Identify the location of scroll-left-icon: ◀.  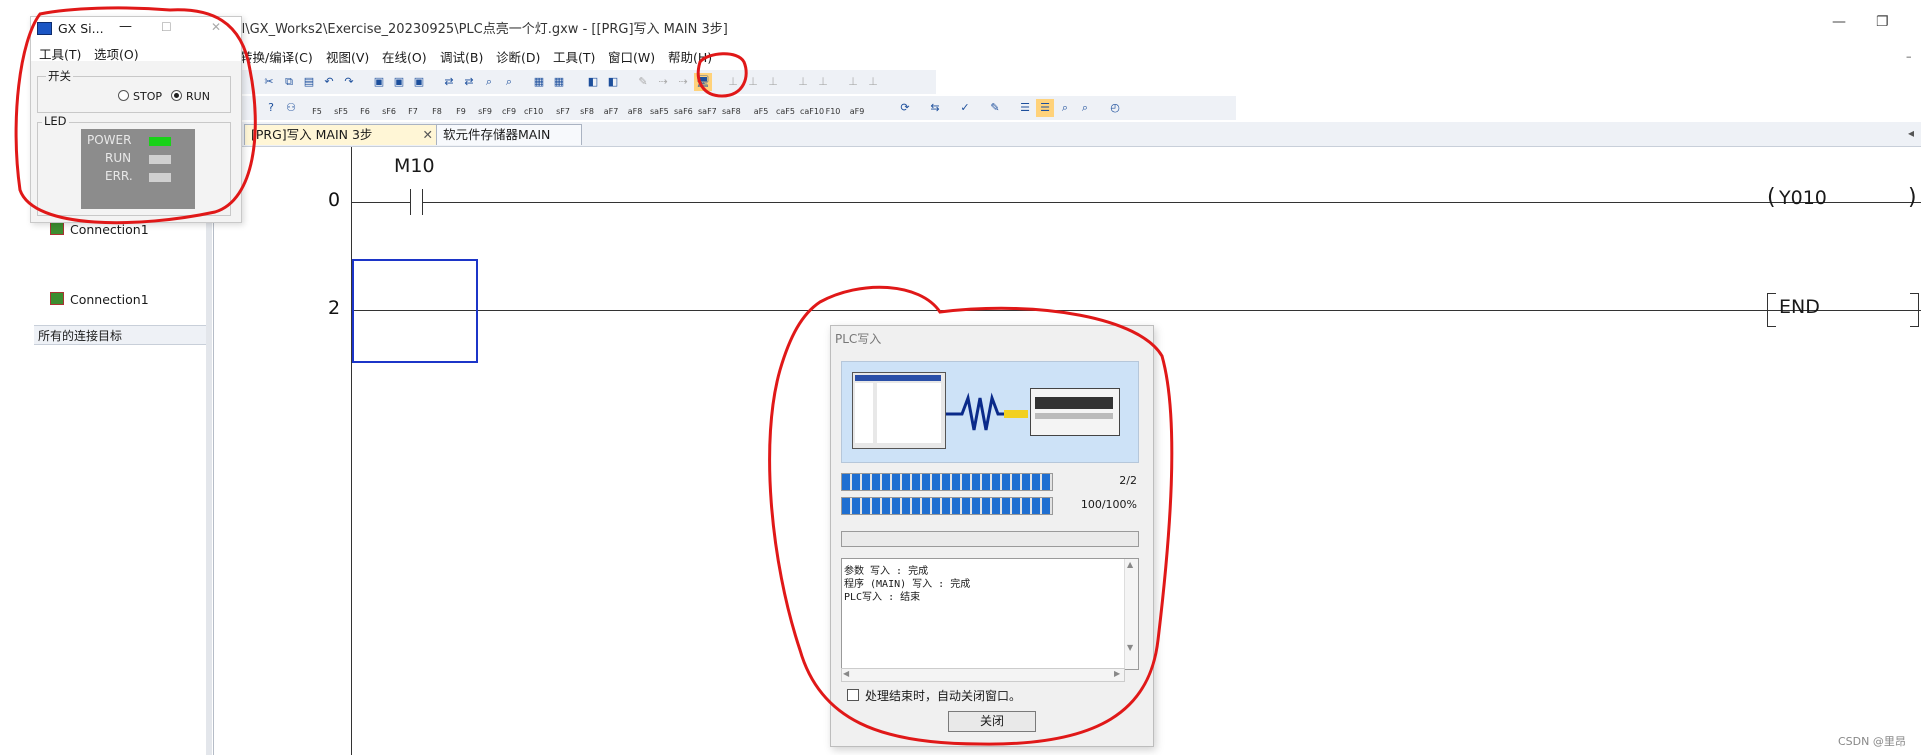
(846, 673).